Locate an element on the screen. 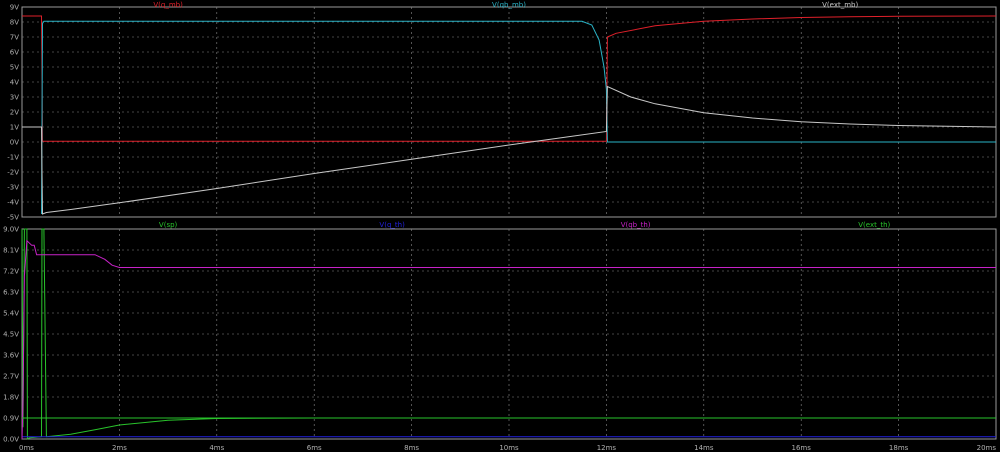  y-tick-label: 2V is located at coordinates (14, 113).